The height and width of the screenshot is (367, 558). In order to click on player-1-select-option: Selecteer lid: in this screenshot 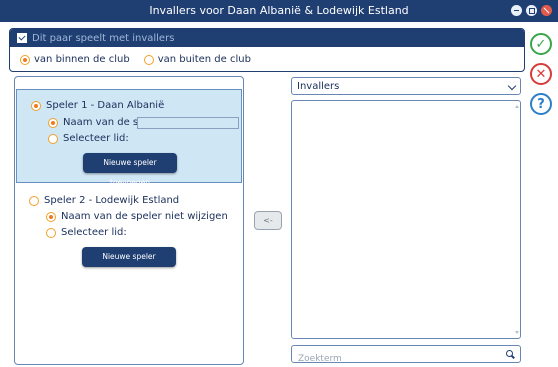, I will do `click(88, 138)`.